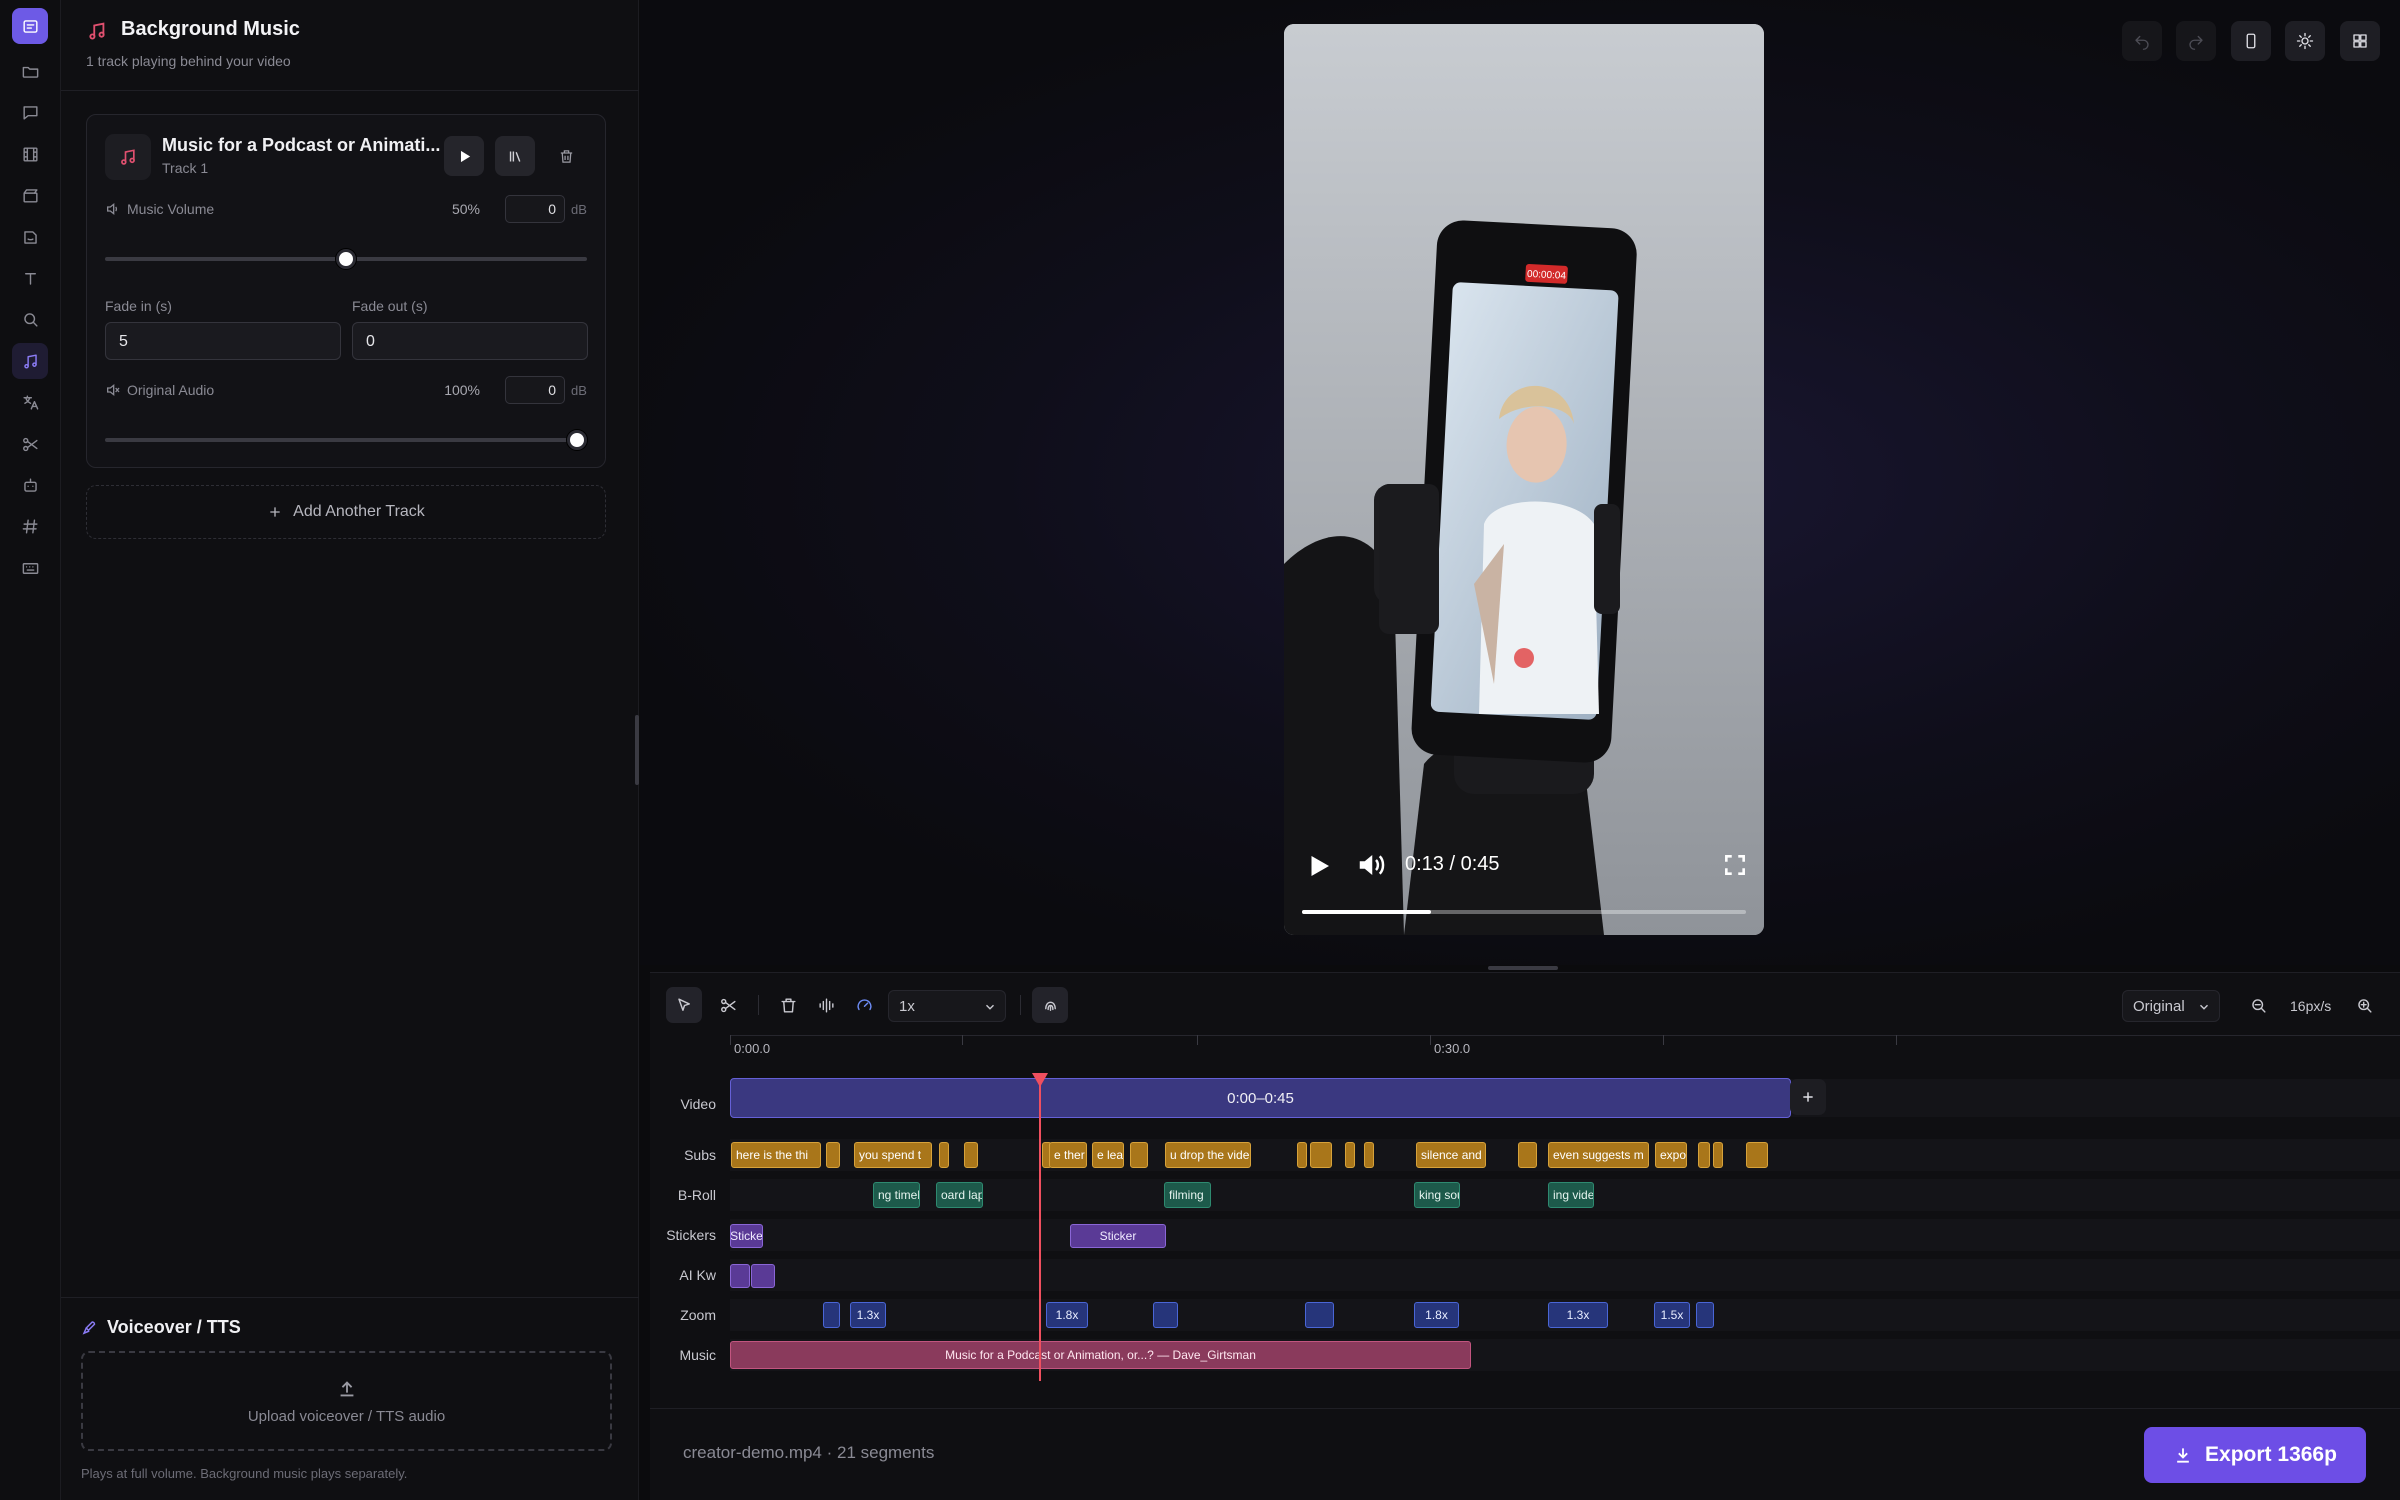 The image size is (2400, 1500). Describe the element at coordinates (1371, 865) in the screenshot. I see `volume-icon` at that location.